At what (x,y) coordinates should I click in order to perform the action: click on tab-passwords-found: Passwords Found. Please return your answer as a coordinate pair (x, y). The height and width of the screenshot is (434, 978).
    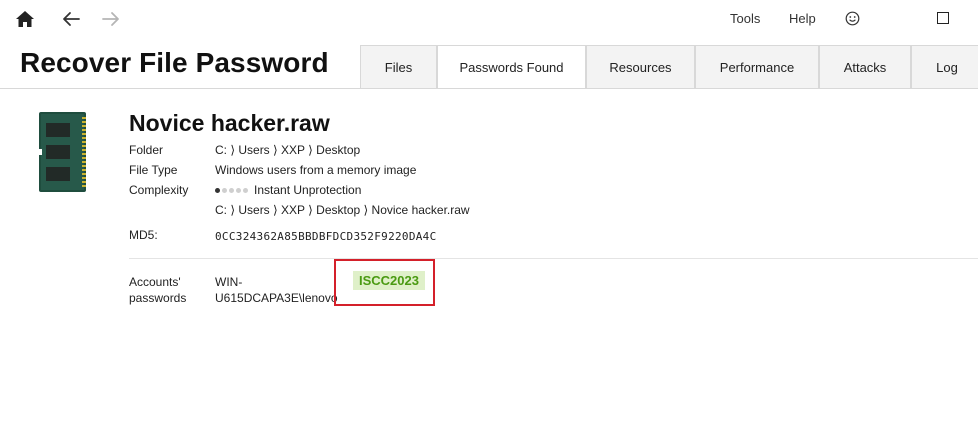
    Looking at the image, I should click on (511, 67).